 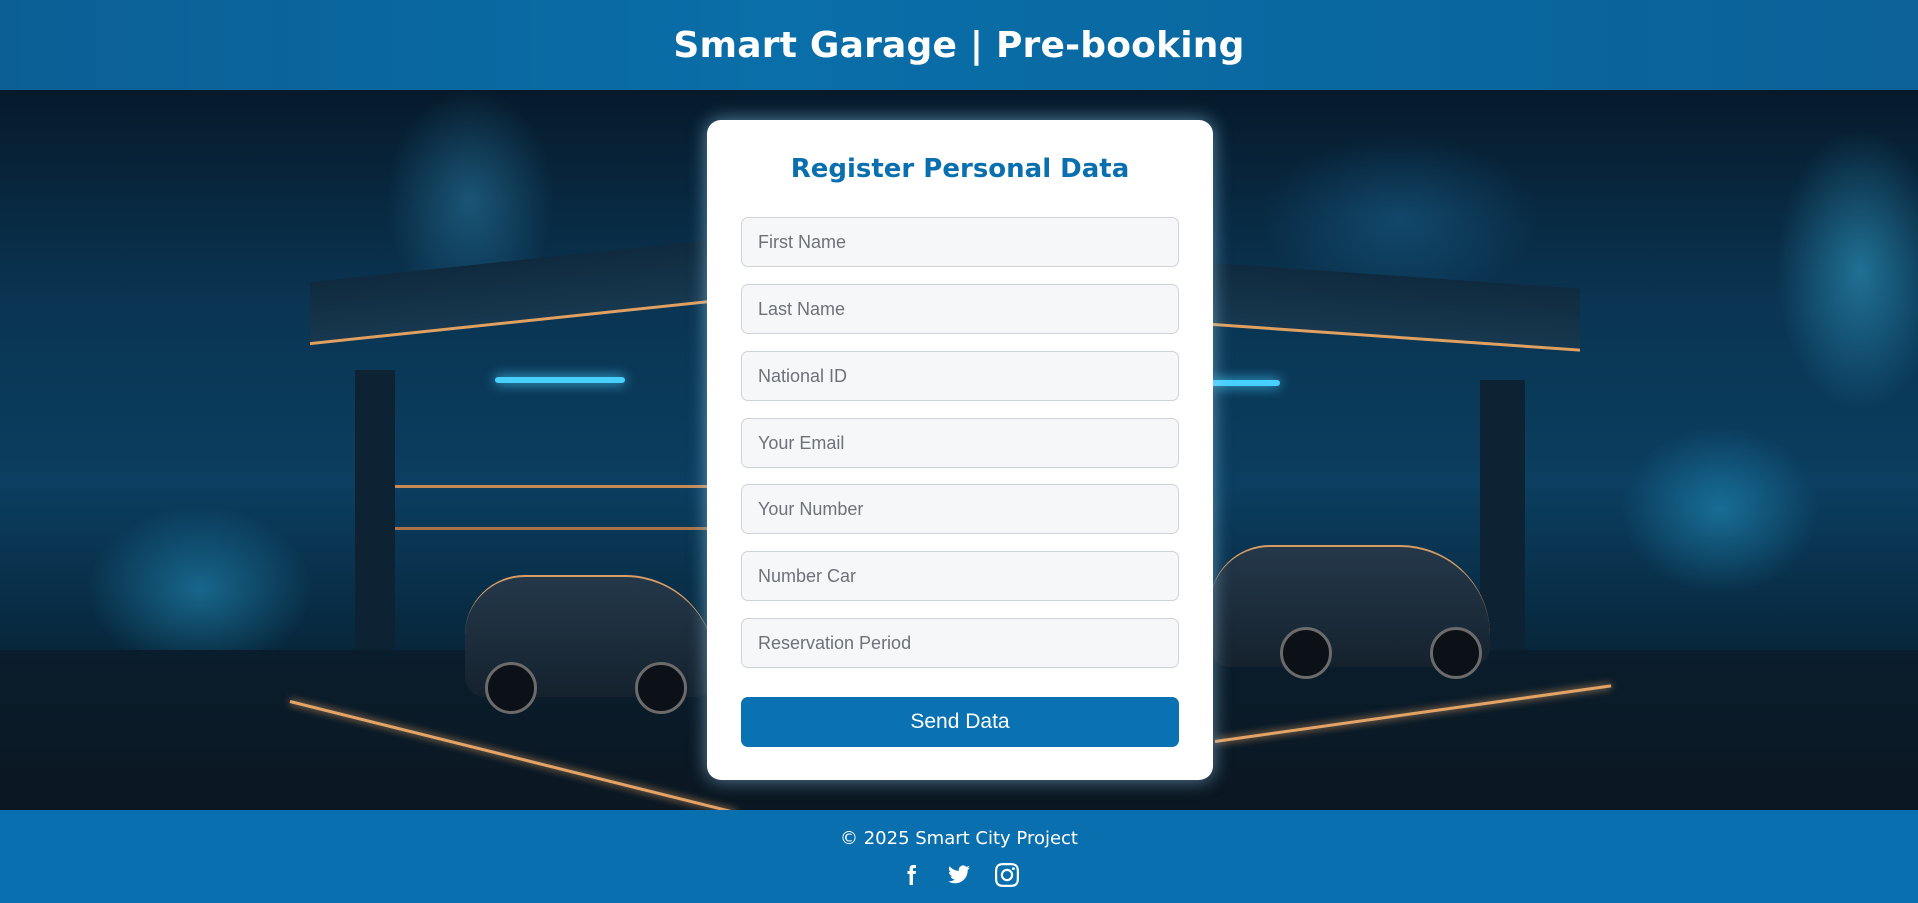 What do you see at coordinates (960, 509) in the screenshot?
I see `phone-number-input` at bounding box center [960, 509].